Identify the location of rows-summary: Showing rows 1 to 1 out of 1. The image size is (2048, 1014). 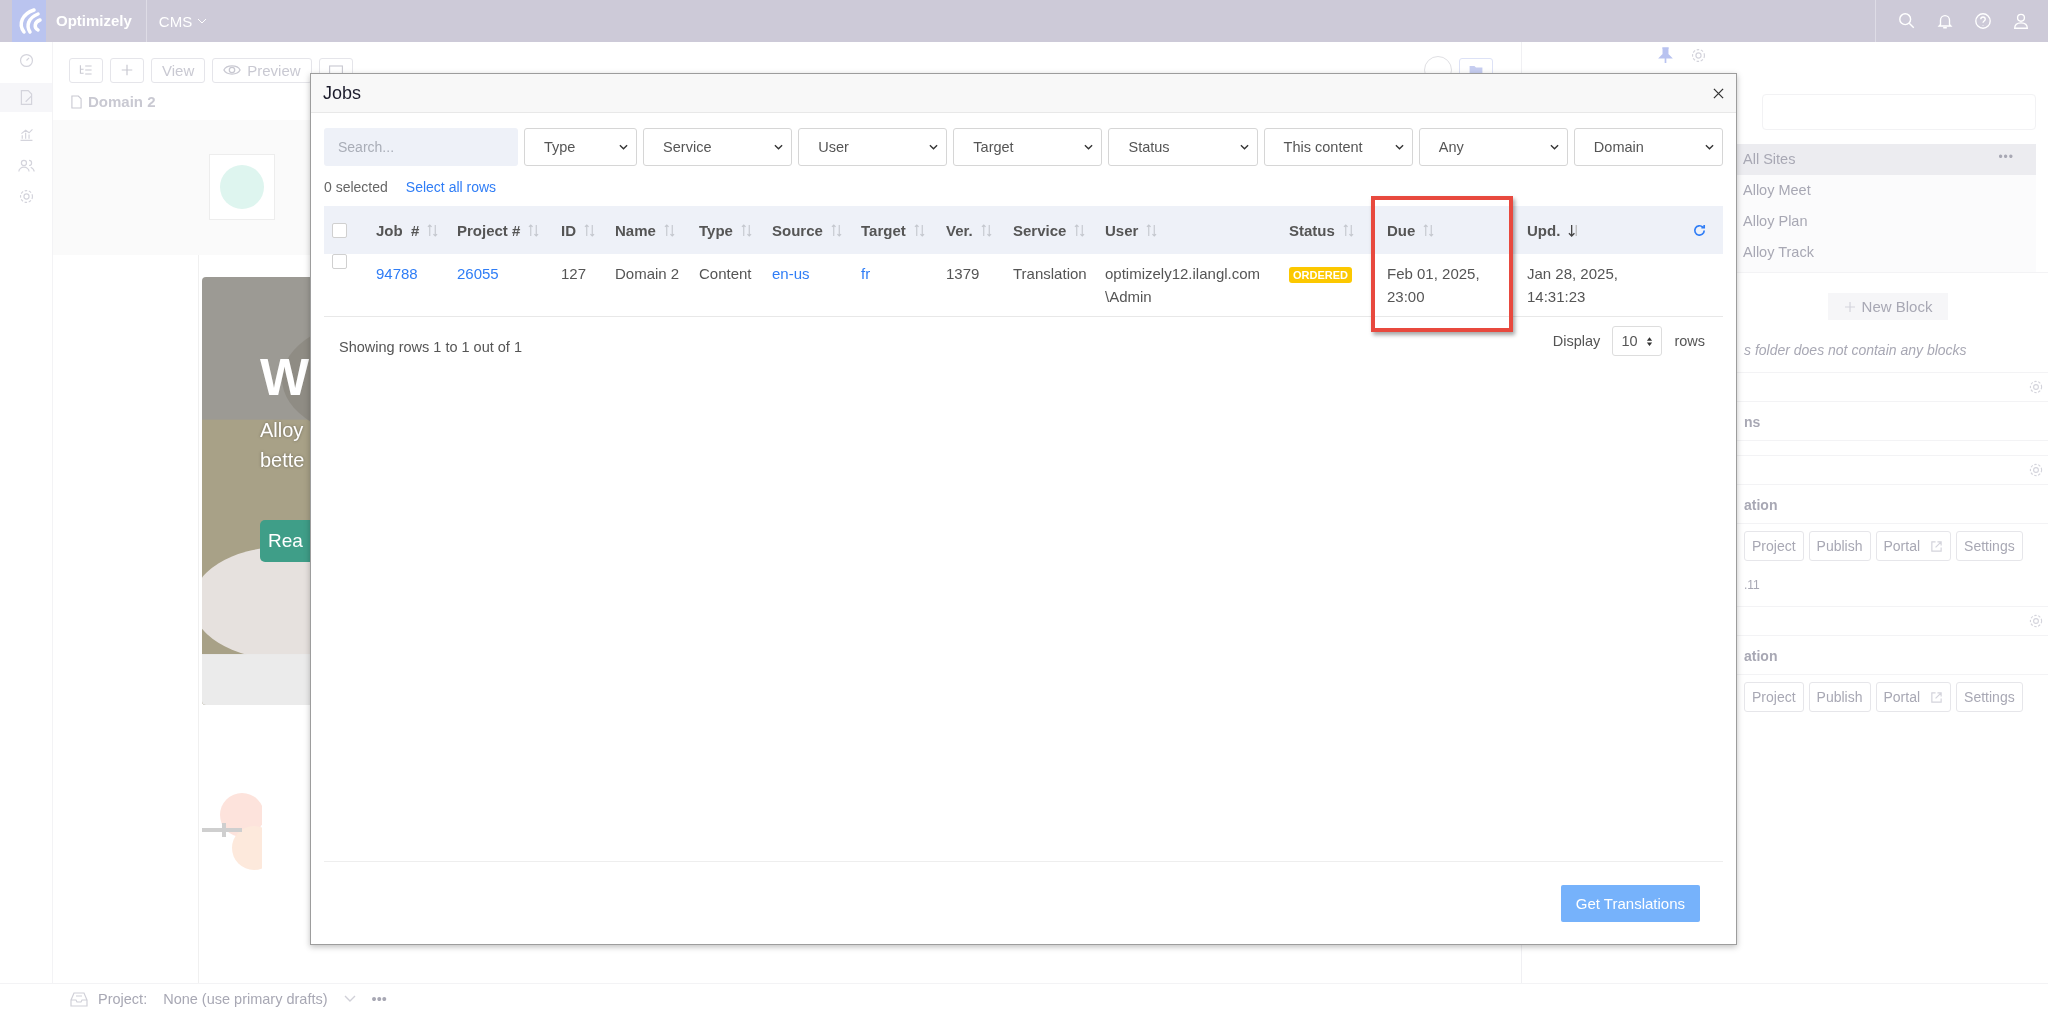
(430, 347).